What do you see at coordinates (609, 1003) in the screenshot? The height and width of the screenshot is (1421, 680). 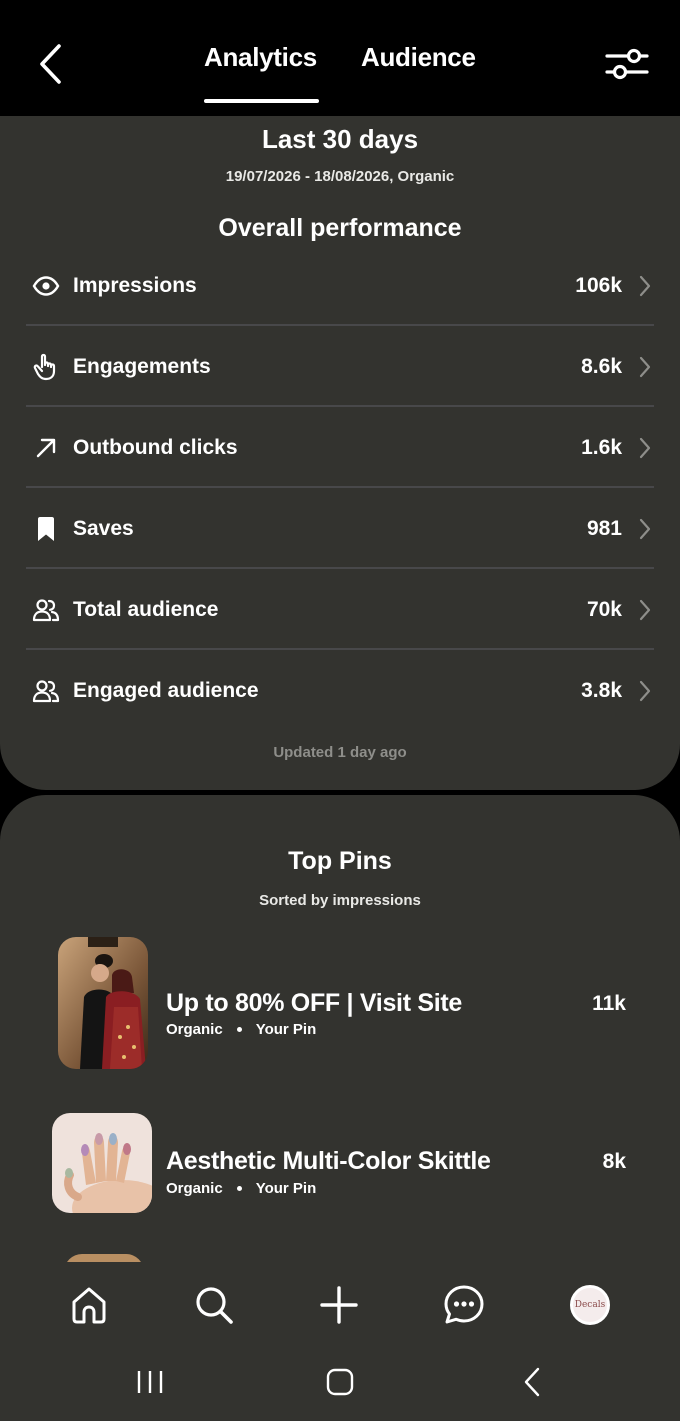 I see `pin-impressions: 11k` at bounding box center [609, 1003].